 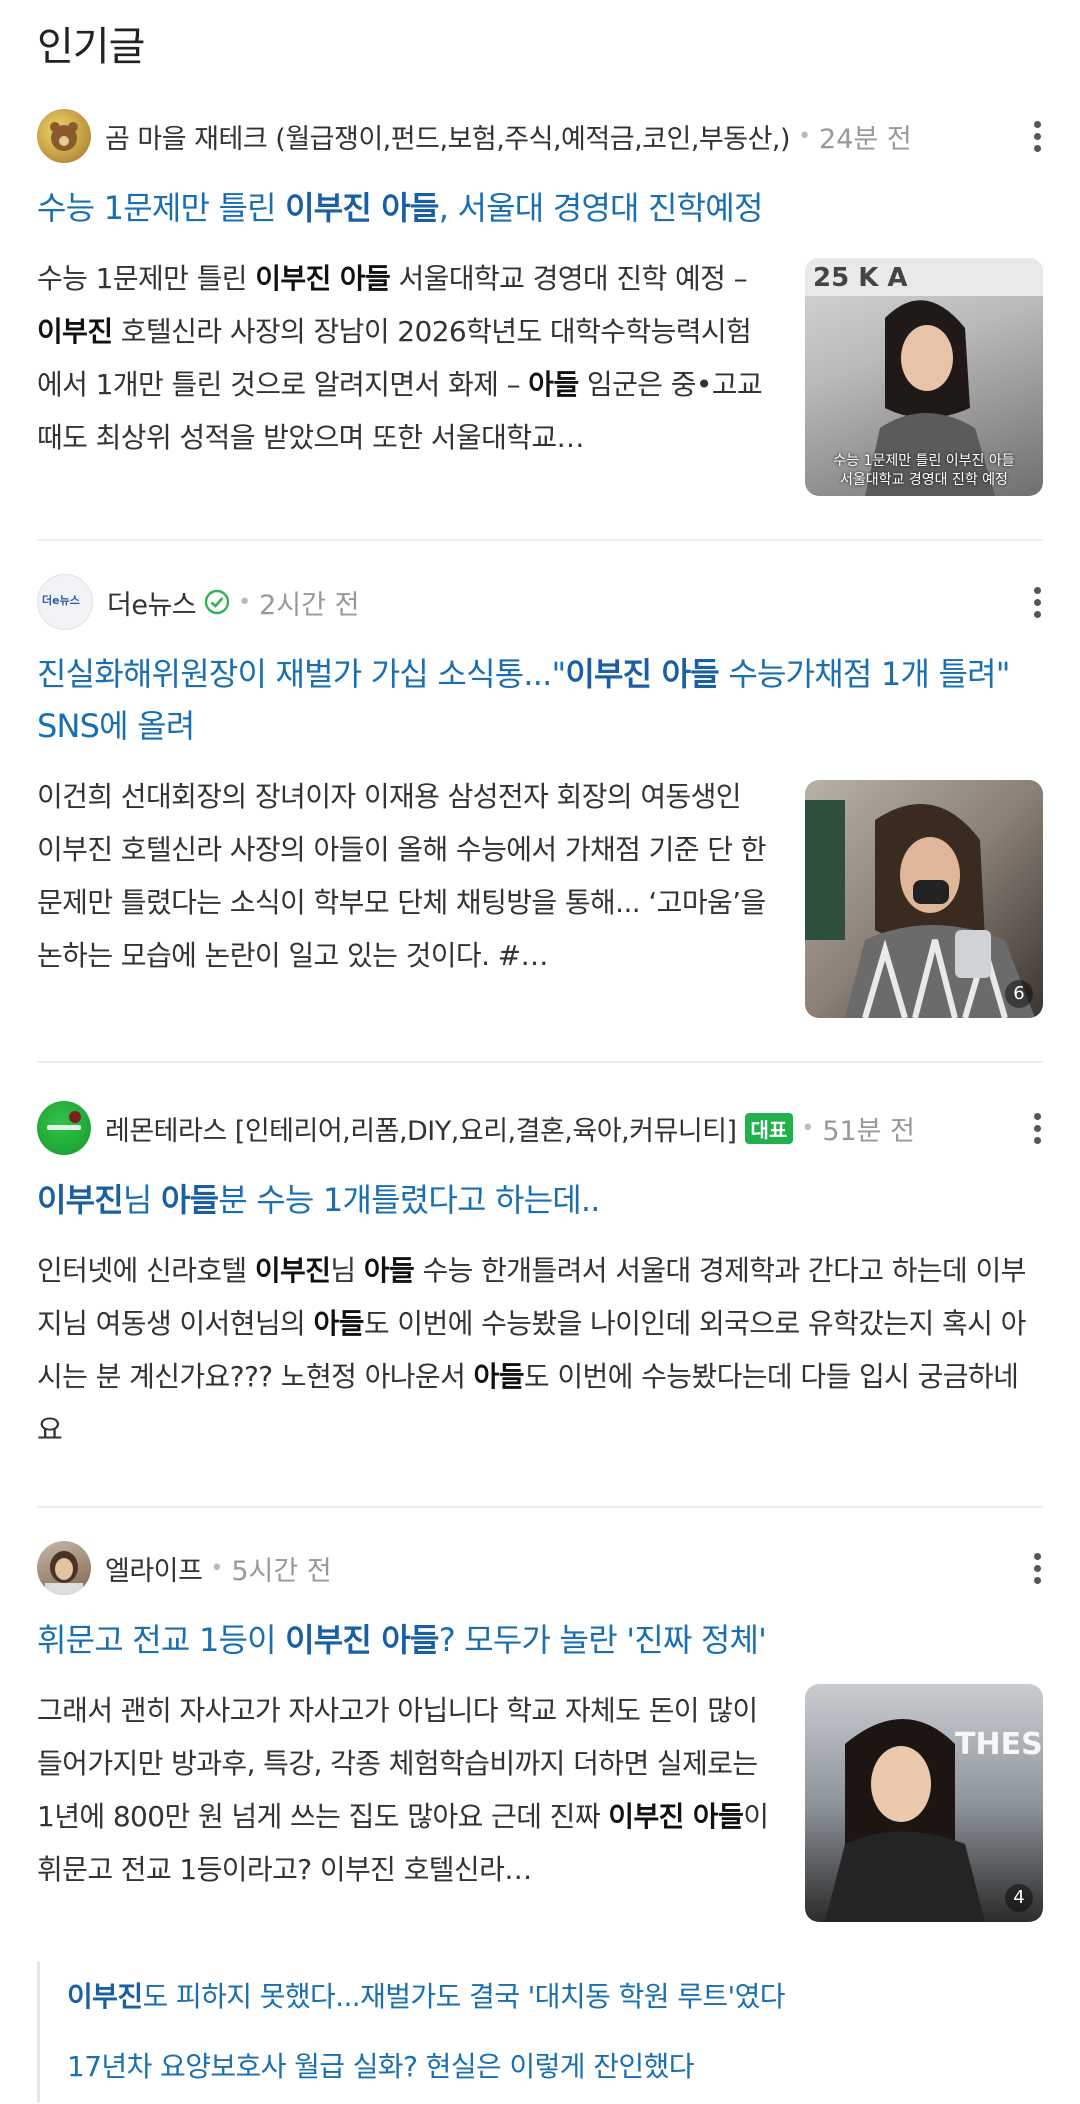 What do you see at coordinates (448, 136) in the screenshot?
I see `source-name: 곰 마을 재테크 (월급쟁이,펀드,보험,주식,예적금,코인,부동산,)` at bounding box center [448, 136].